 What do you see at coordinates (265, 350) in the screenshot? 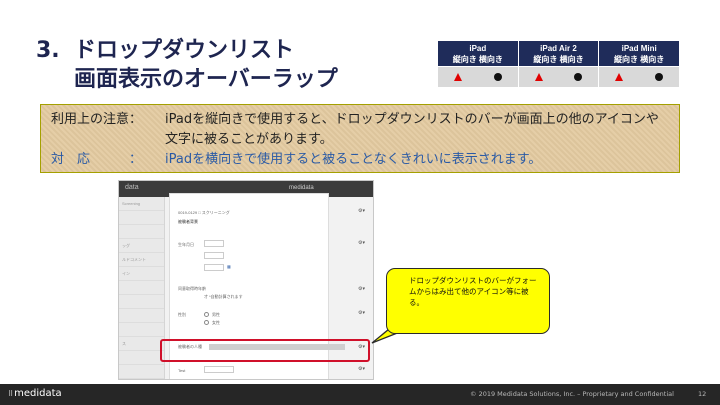
I see `overlap-highlight-box` at bounding box center [265, 350].